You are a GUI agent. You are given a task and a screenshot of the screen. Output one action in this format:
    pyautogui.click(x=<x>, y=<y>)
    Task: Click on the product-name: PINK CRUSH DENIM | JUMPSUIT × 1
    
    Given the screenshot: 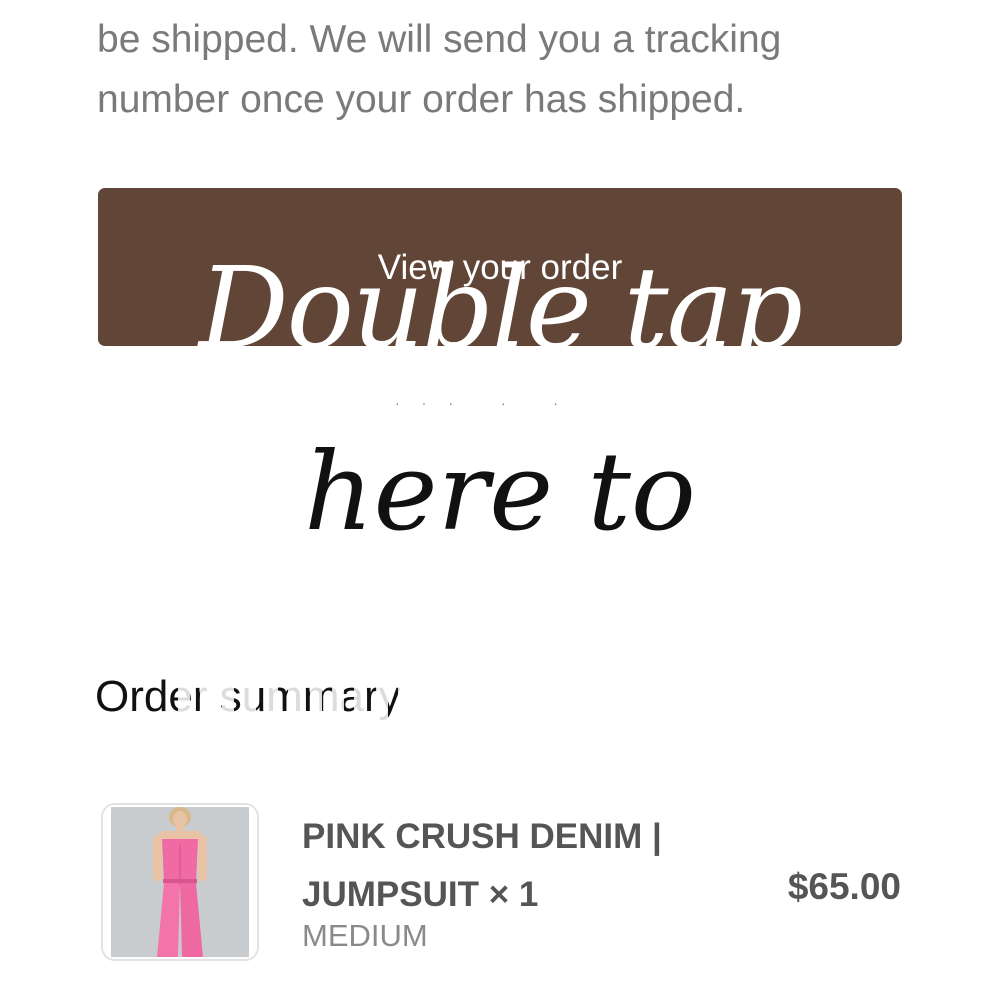 What is the action you would take?
    pyautogui.click(x=522, y=866)
    